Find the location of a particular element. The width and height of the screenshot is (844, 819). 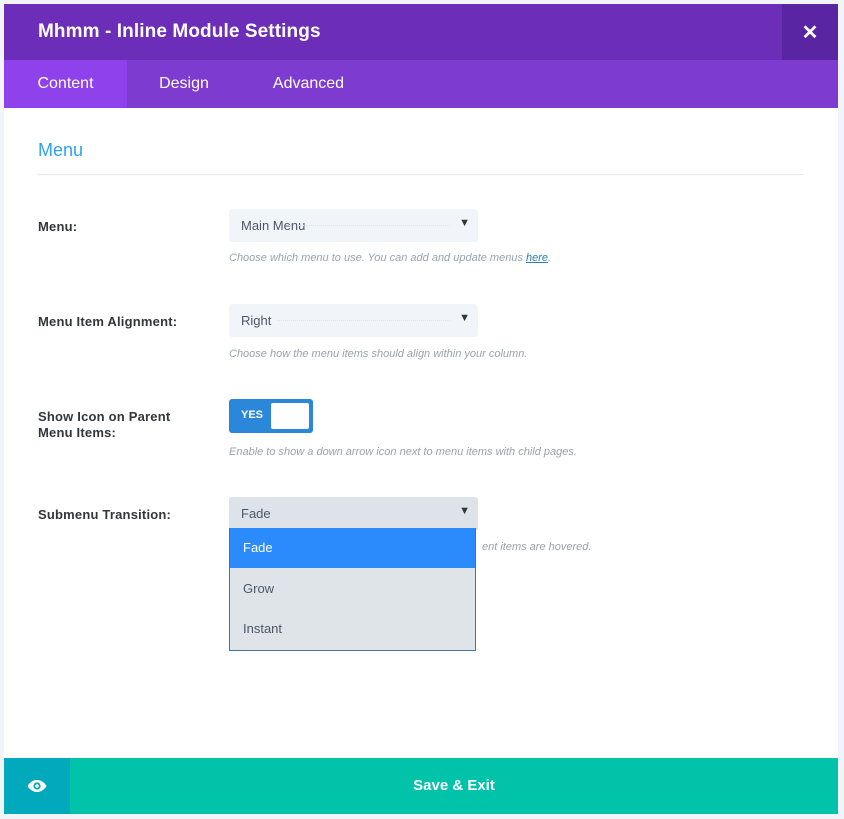

section-divider is located at coordinates (421, 174).